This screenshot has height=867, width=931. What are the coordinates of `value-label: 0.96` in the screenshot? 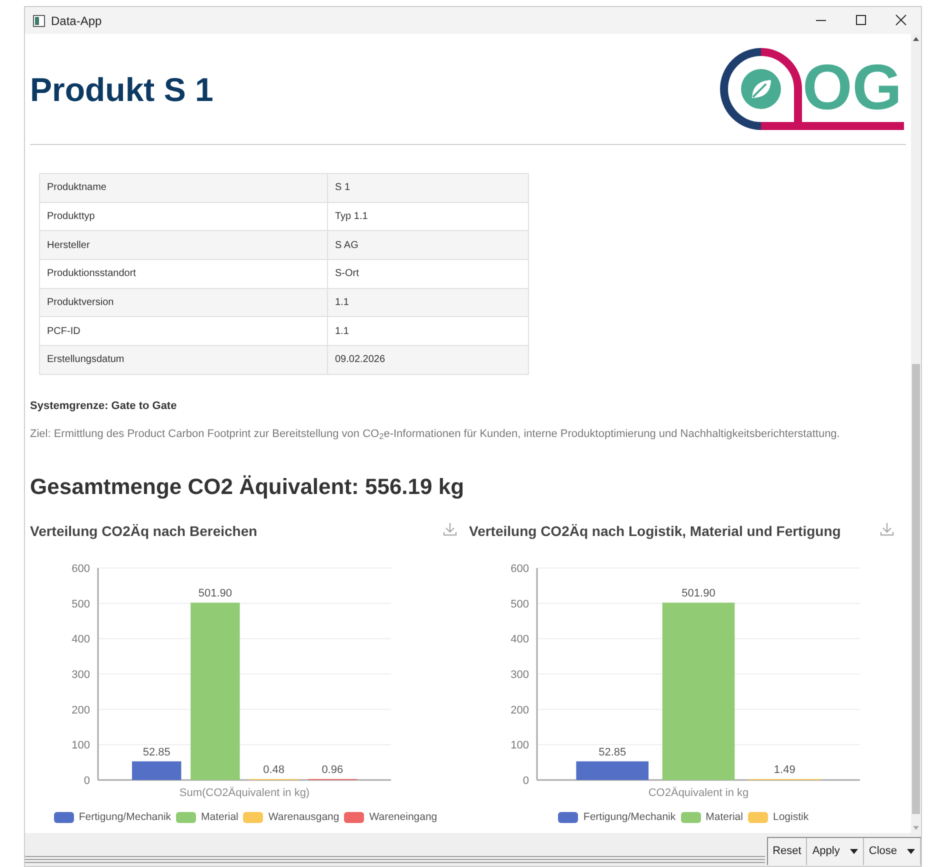 It's located at (333, 770).